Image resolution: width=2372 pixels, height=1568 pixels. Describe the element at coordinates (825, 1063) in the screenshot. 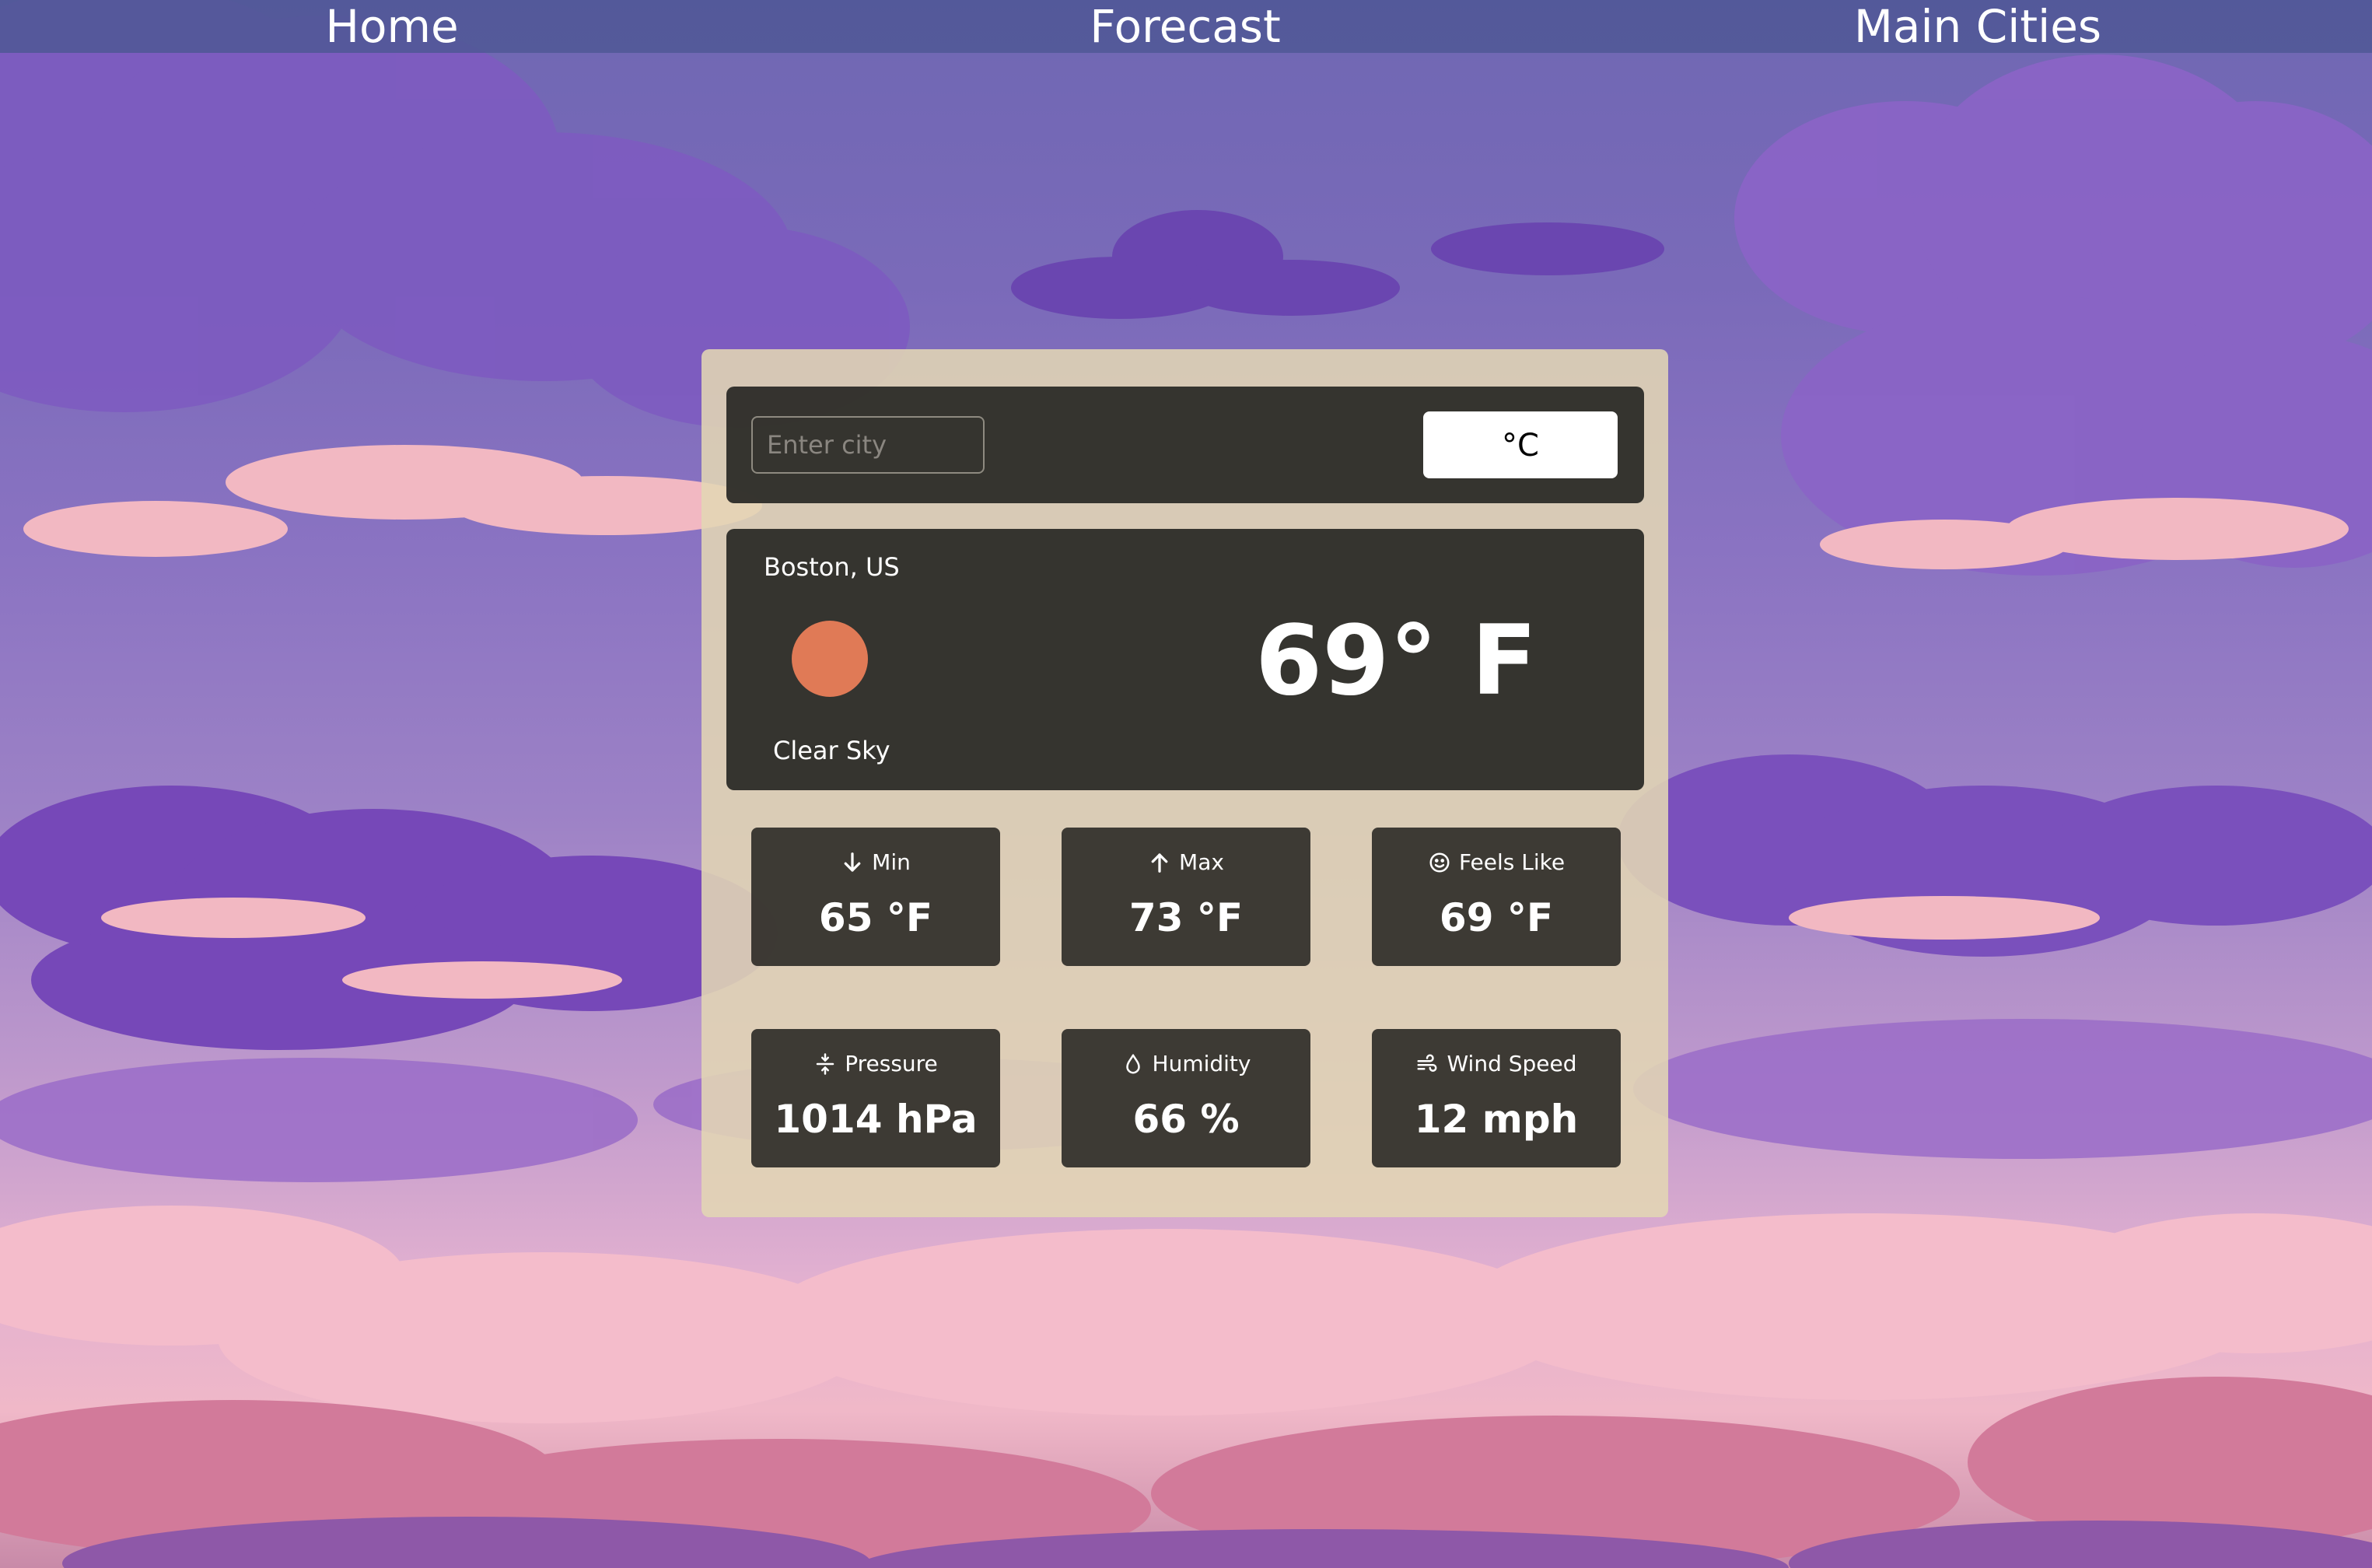

I see `compress-icon` at that location.